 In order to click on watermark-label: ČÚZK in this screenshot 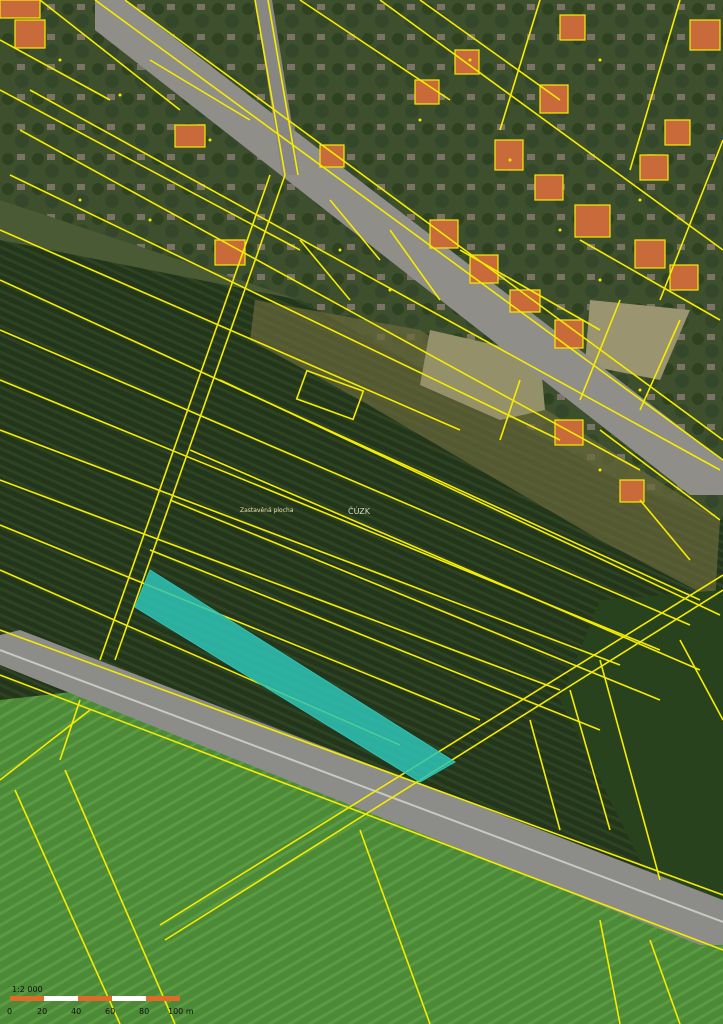, I will do `click(359, 510)`.